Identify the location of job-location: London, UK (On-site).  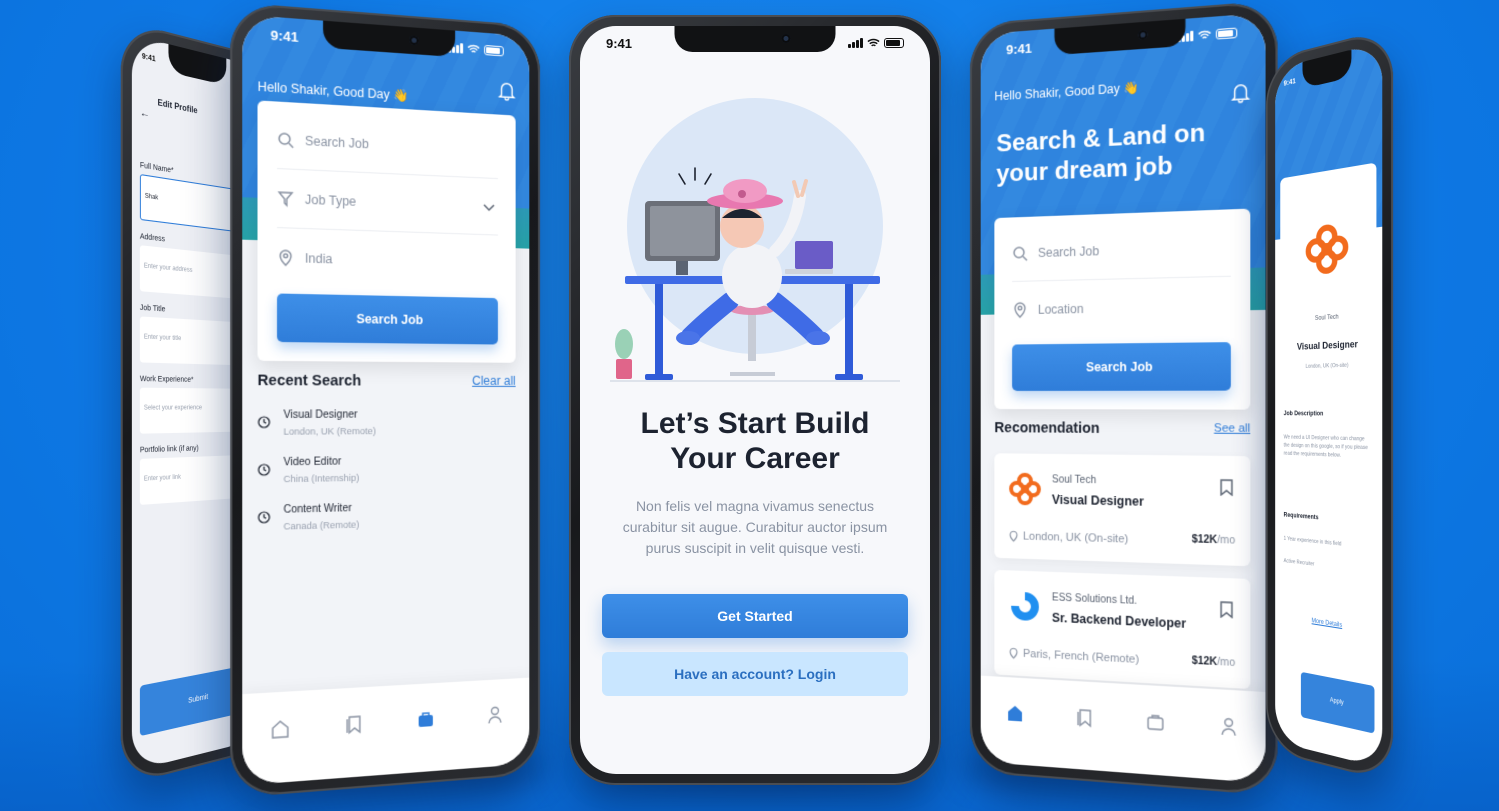
(1068, 538).